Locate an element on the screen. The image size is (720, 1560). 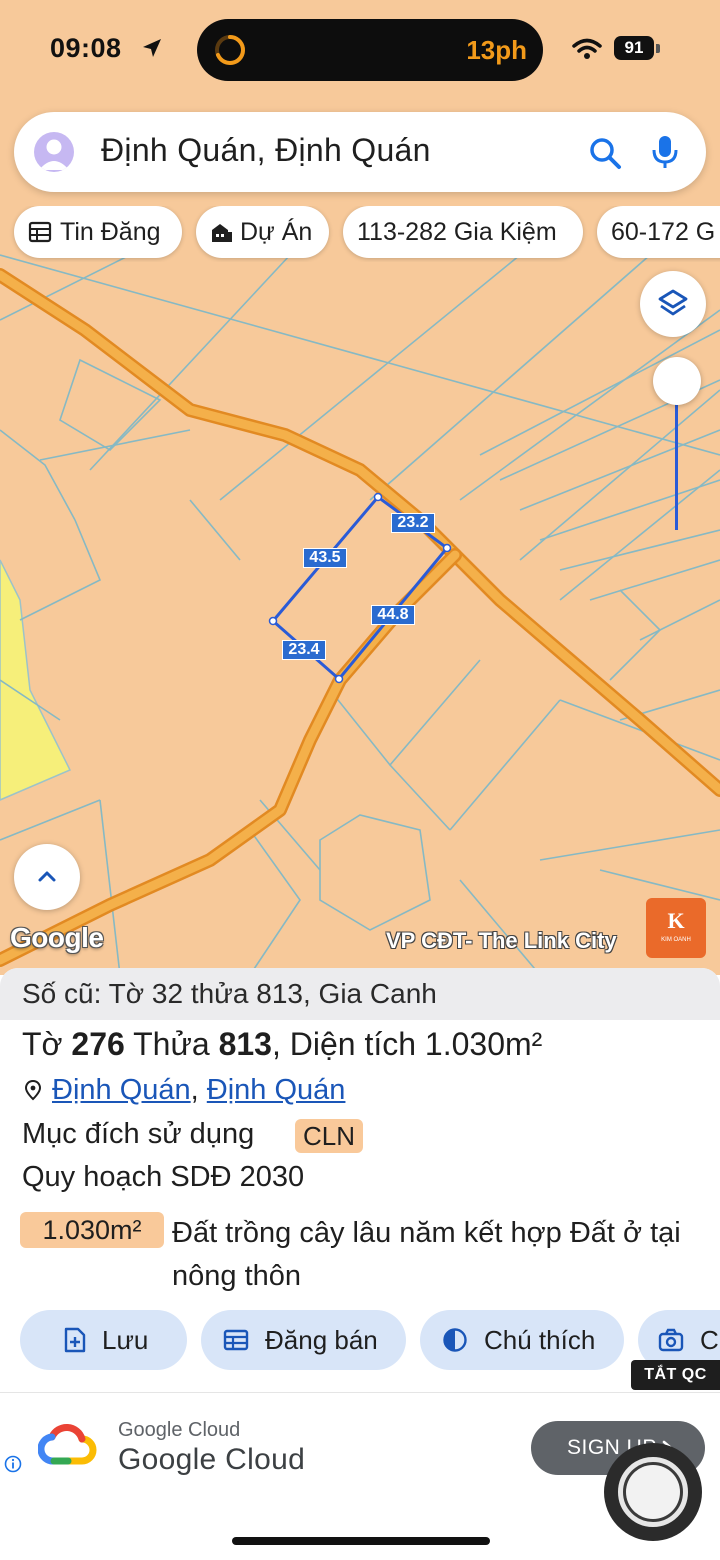
expand-up-button is located at coordinates (47, 877).